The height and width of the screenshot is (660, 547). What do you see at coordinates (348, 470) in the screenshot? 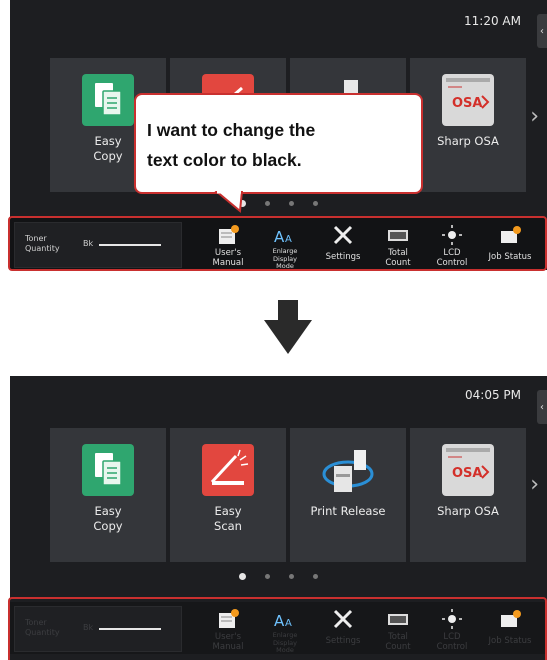
I see `print-release-icon` at bounding box center [348, 470].